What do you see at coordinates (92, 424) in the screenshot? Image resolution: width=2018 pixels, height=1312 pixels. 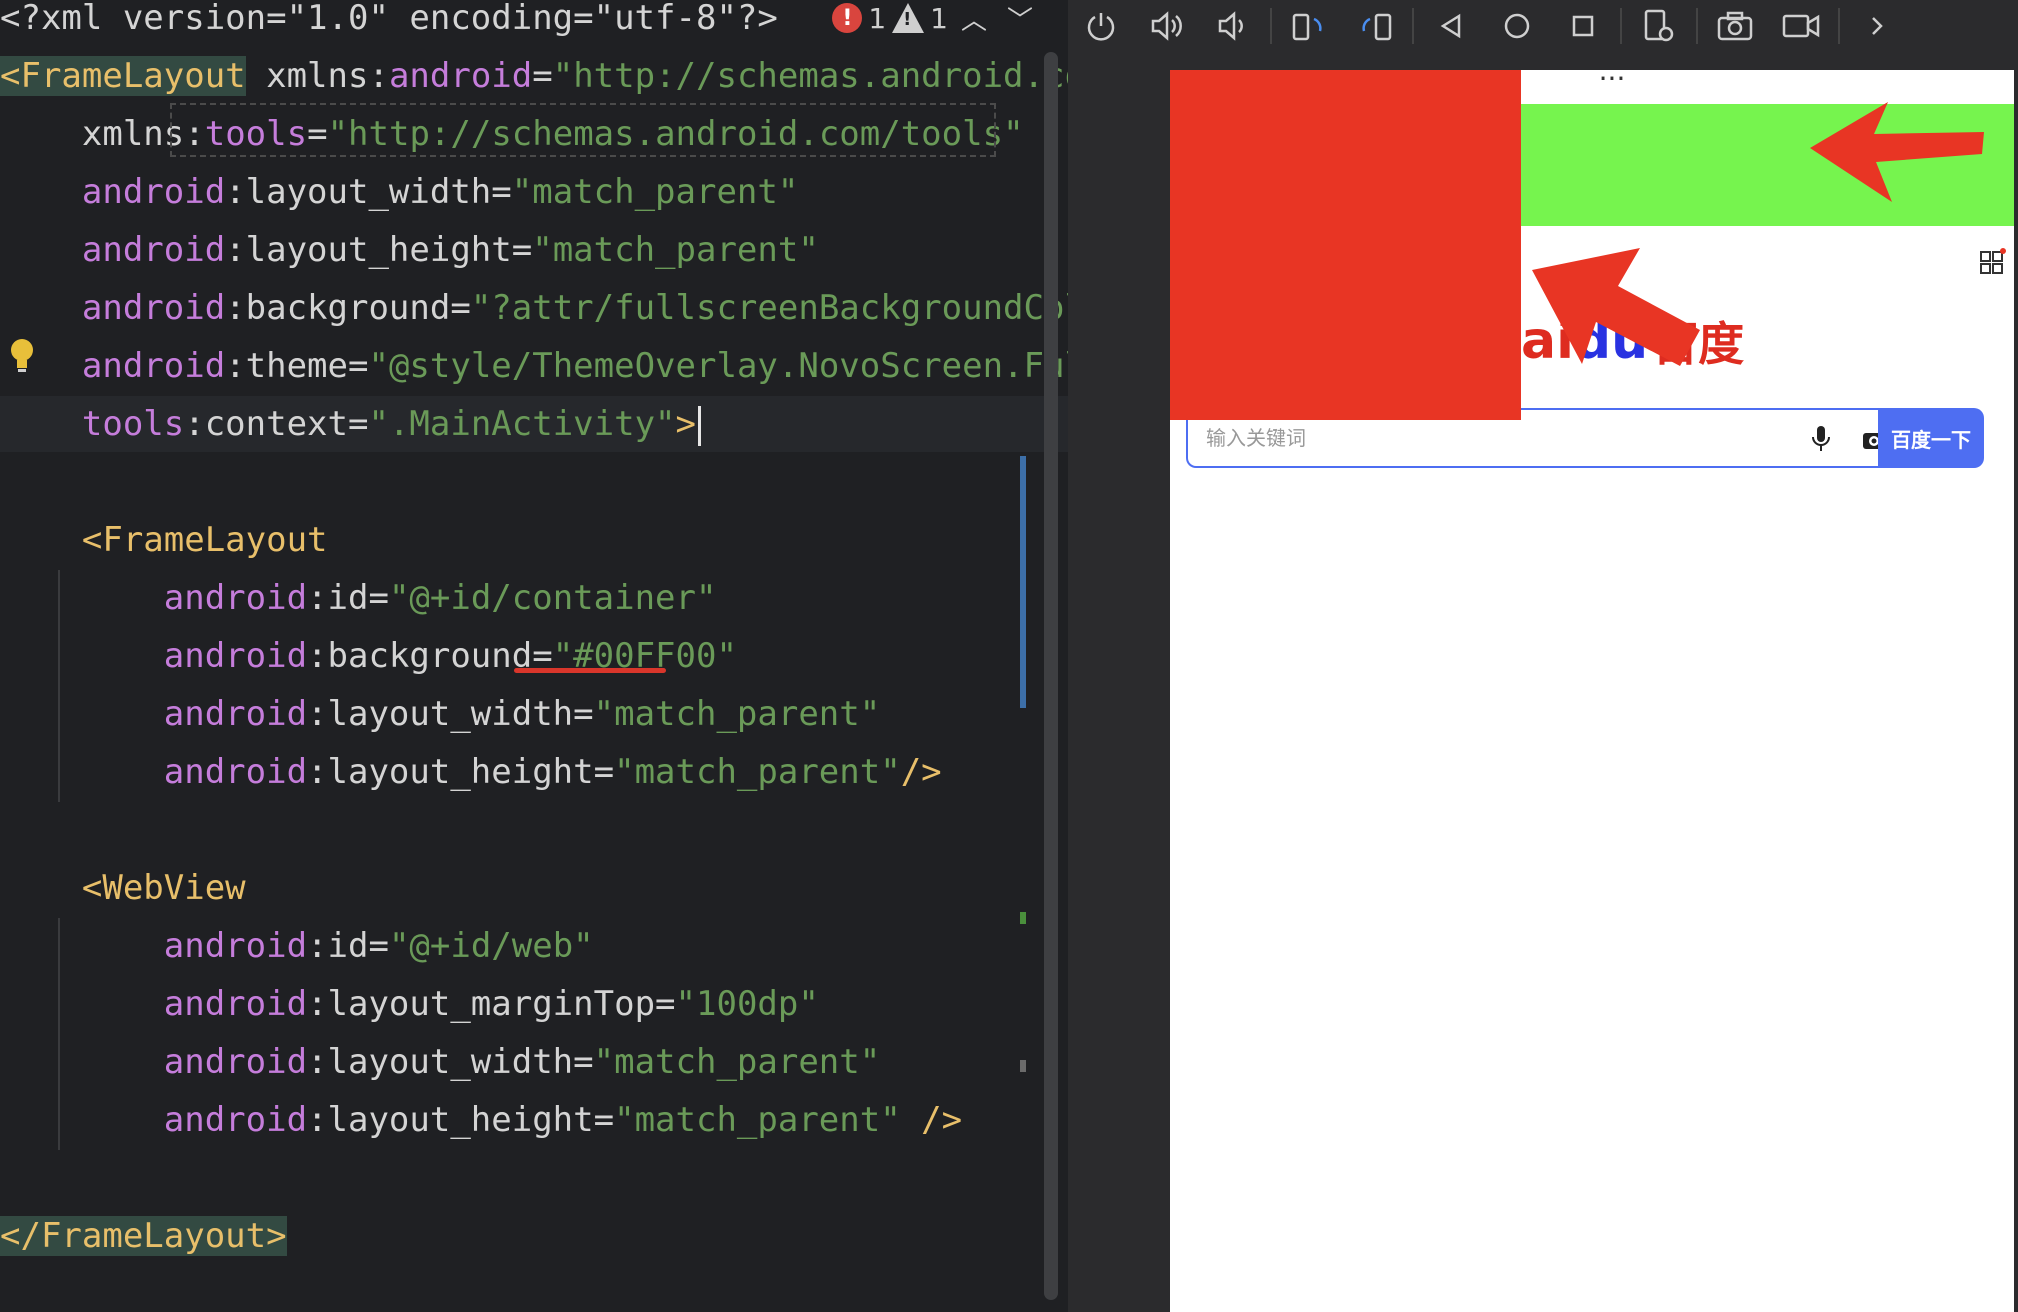 I see `code-token: tools` at bounding box center [92, 424].